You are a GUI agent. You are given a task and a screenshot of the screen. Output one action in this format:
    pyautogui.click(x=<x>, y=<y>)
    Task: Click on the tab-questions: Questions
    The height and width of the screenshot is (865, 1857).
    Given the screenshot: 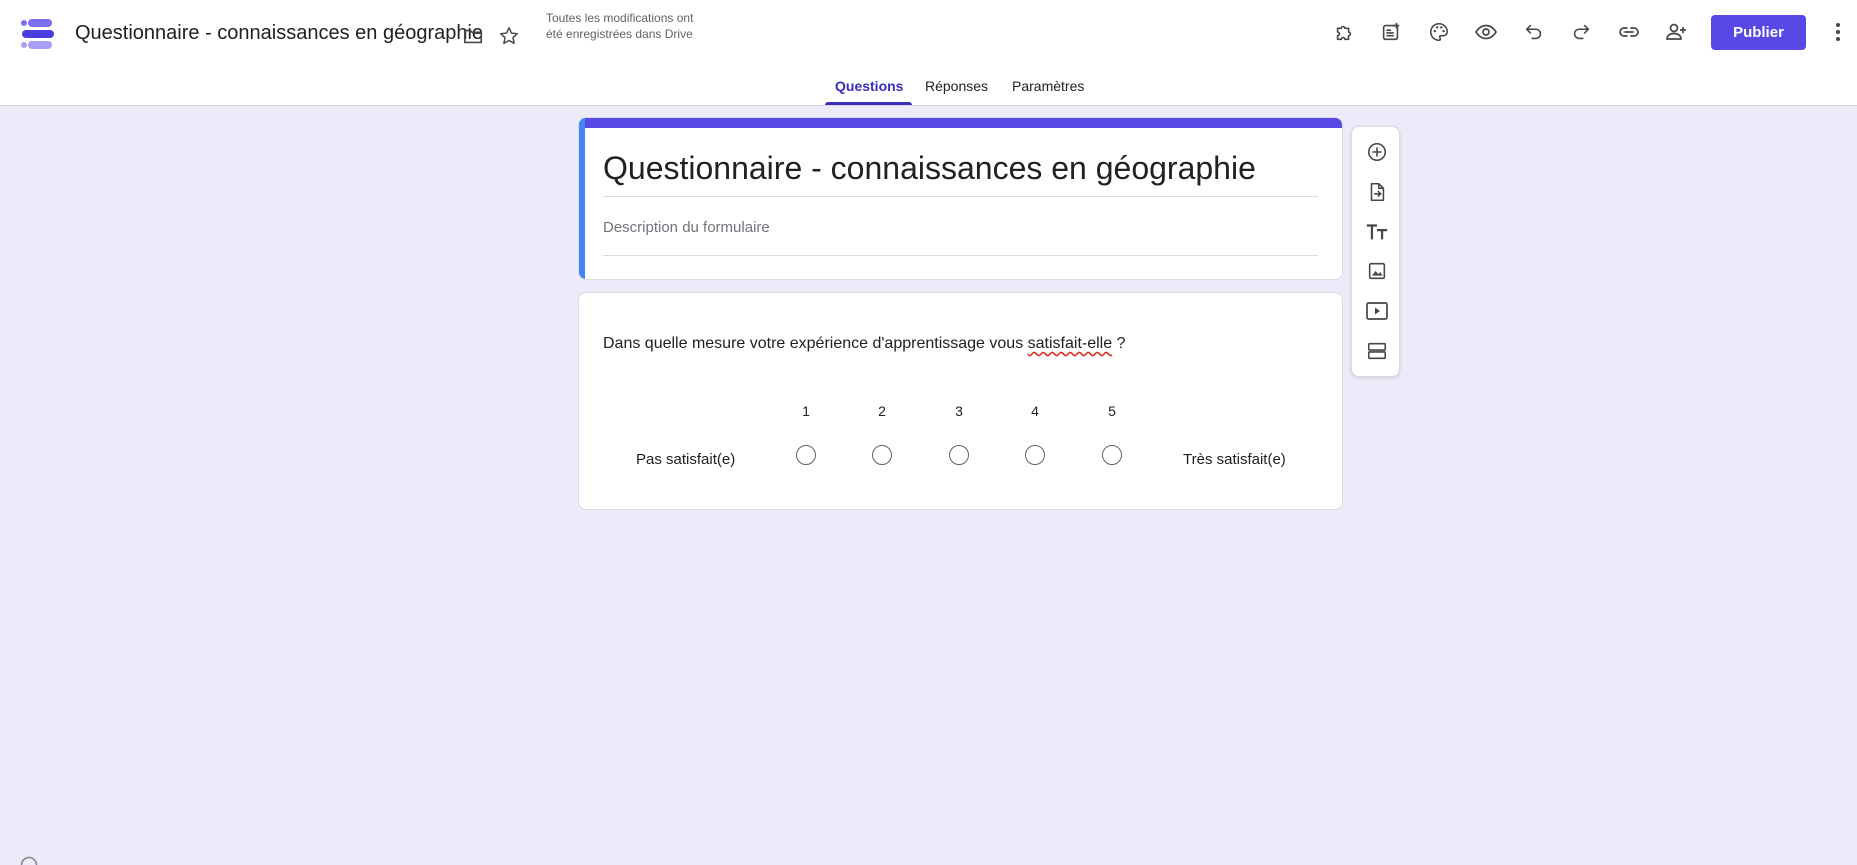 What is the action you would take?
    pyautogui.click(x=869, y=86)
    